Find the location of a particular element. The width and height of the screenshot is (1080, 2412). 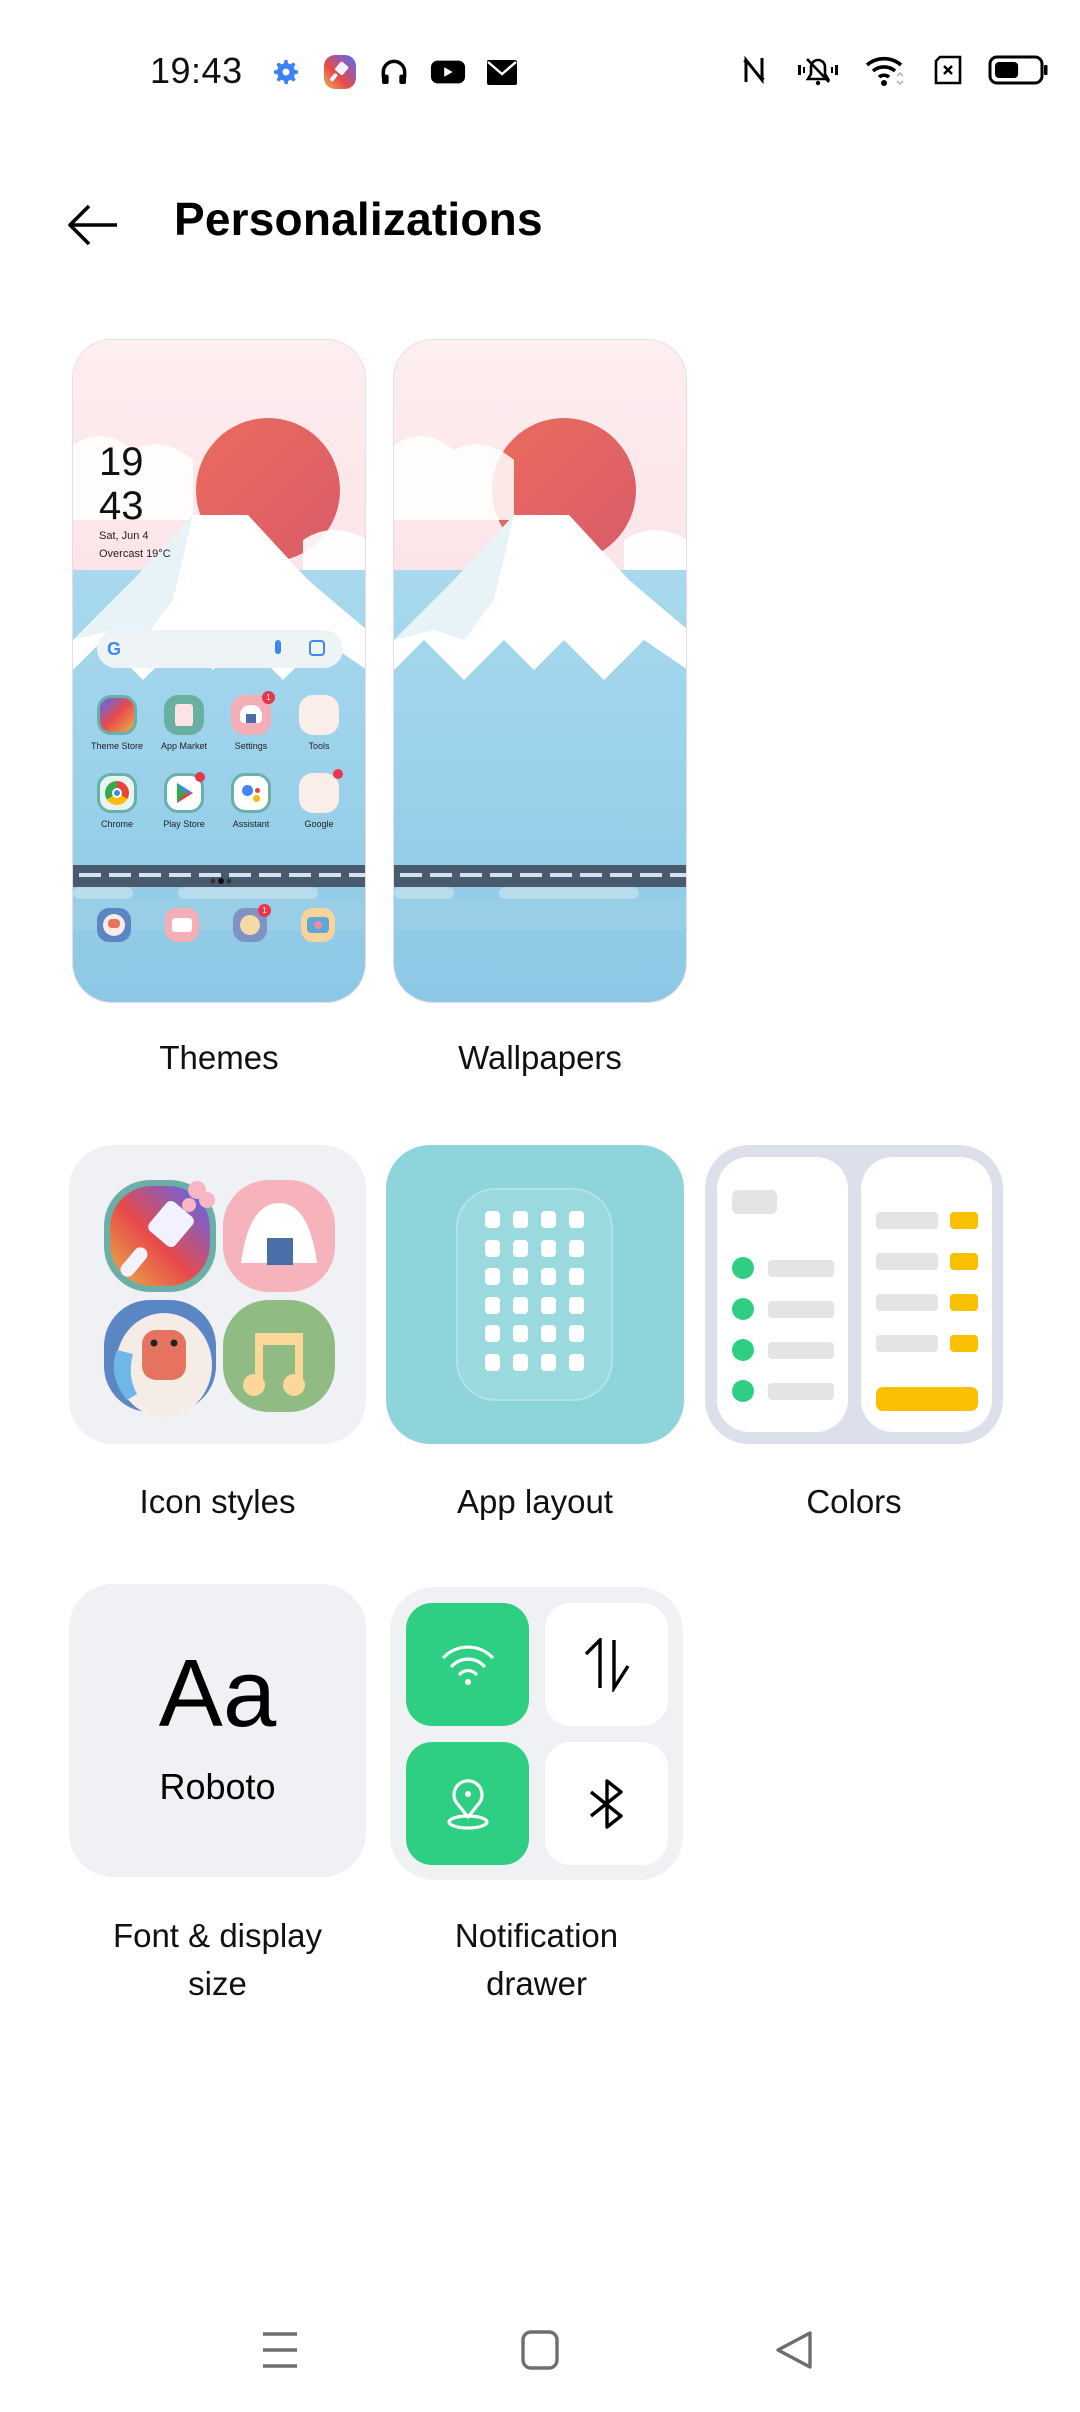

google-g-icon: G is located at coordinates (114, 649).